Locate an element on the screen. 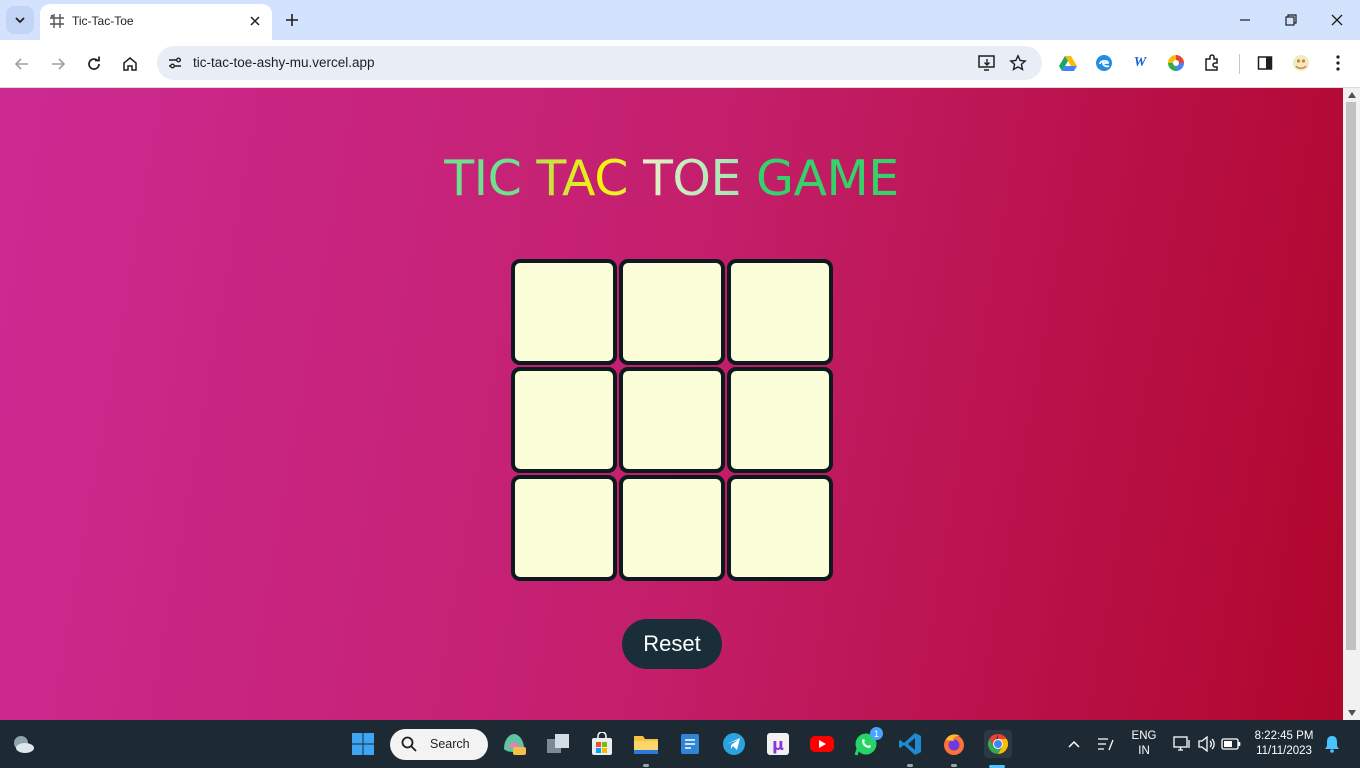  notifications-button is located at coordinates (1332, 744).